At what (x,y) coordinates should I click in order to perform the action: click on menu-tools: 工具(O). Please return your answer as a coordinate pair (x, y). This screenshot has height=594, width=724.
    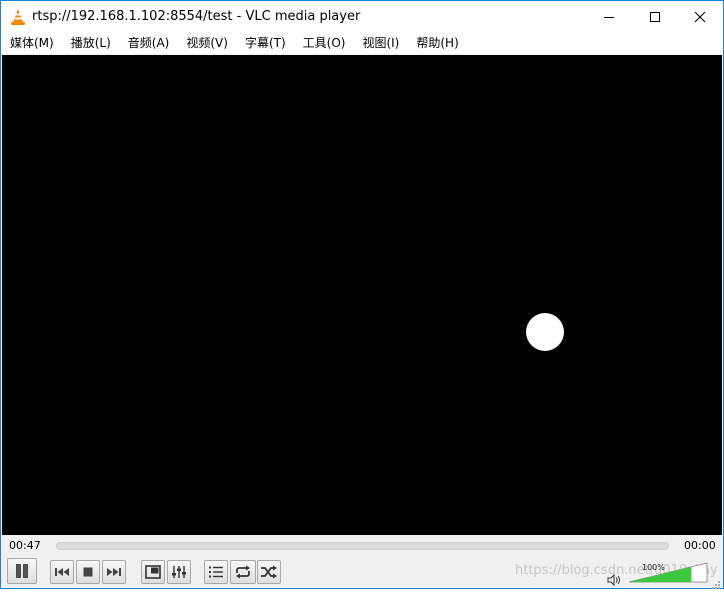
    Looking at the image, I should click on (324, 43).